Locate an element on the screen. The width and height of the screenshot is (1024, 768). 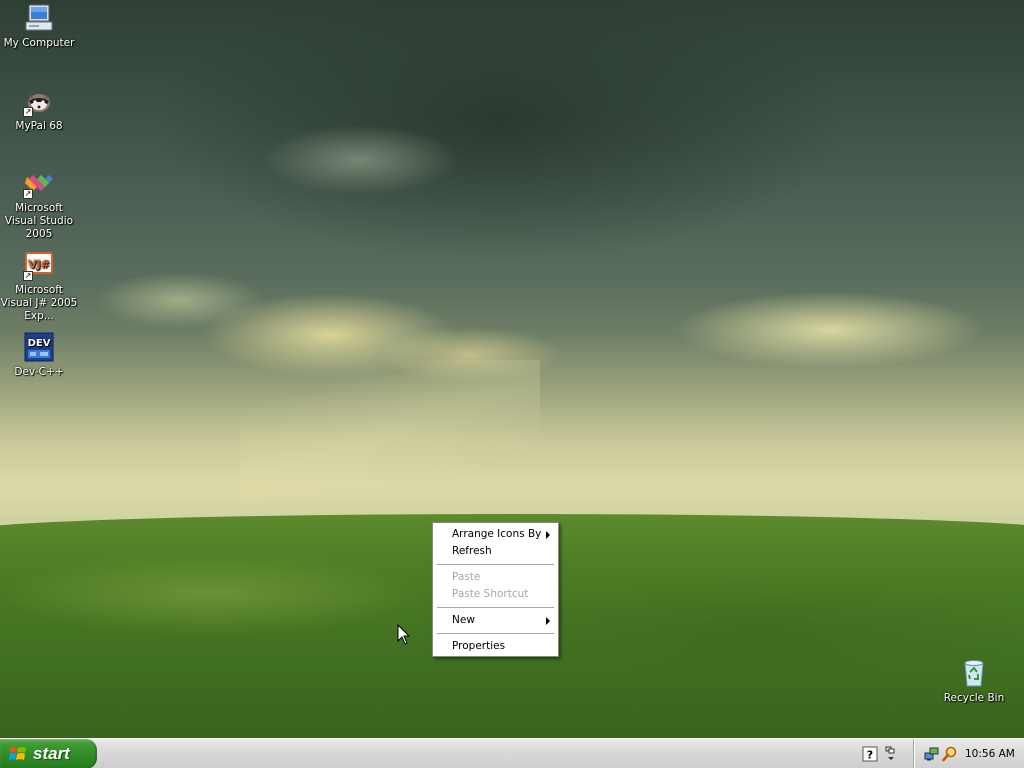
desktop-icon-label: My Computer is located at coordinates (39, 43).